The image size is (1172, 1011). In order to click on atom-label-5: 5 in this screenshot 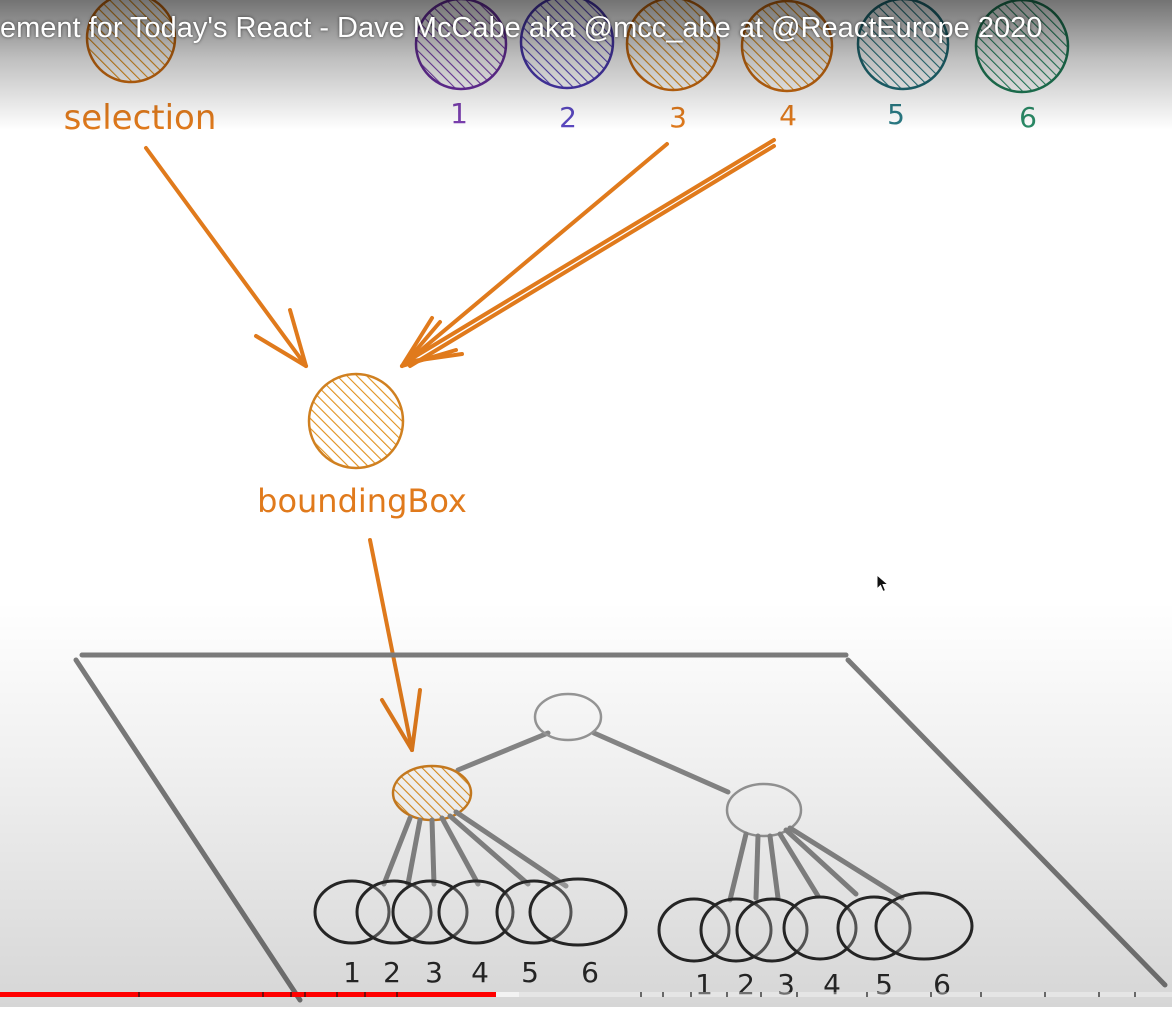, I will do `click(896, 114)`.